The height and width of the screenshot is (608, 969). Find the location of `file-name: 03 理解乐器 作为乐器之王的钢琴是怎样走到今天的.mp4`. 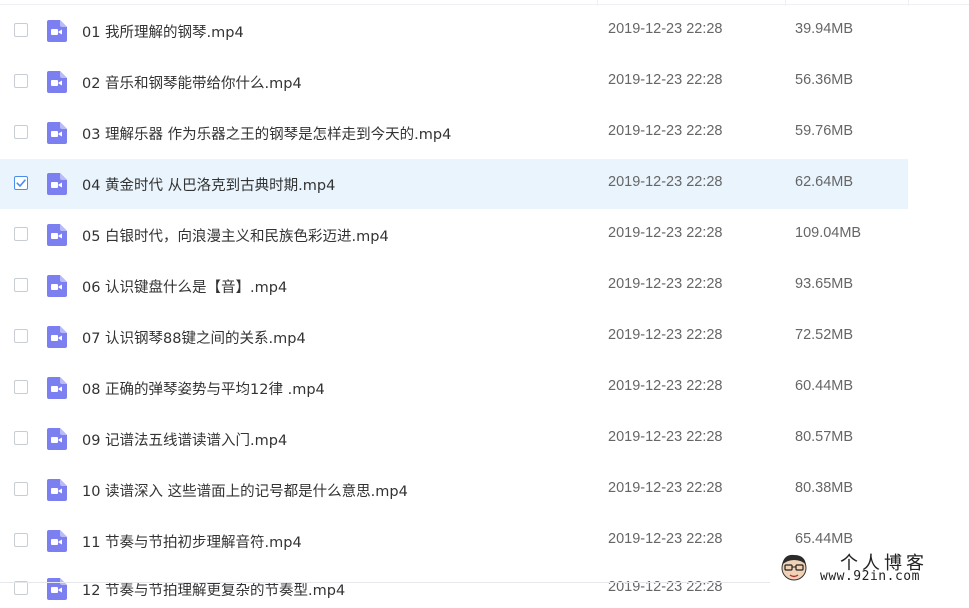

file-name: 03 理解乐器 作为乐器之王的钢琴是怎样走到今天的.mp4 is located at coordinates (266, 133).